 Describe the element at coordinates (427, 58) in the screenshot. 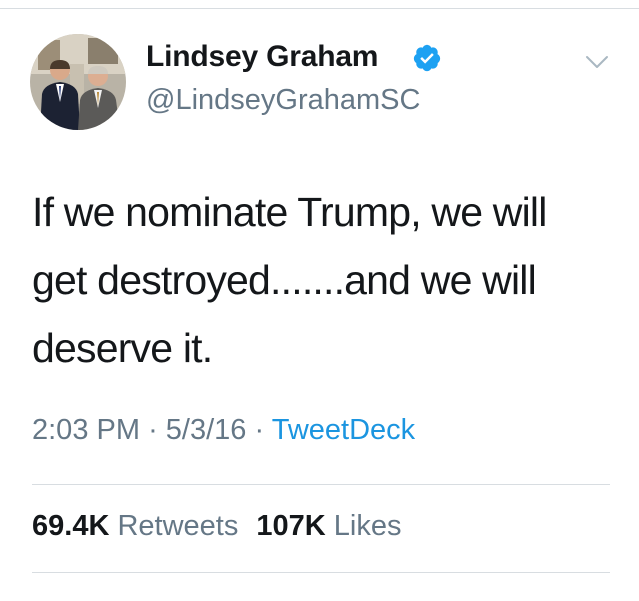

I see `verified-badge-icon` at that location.